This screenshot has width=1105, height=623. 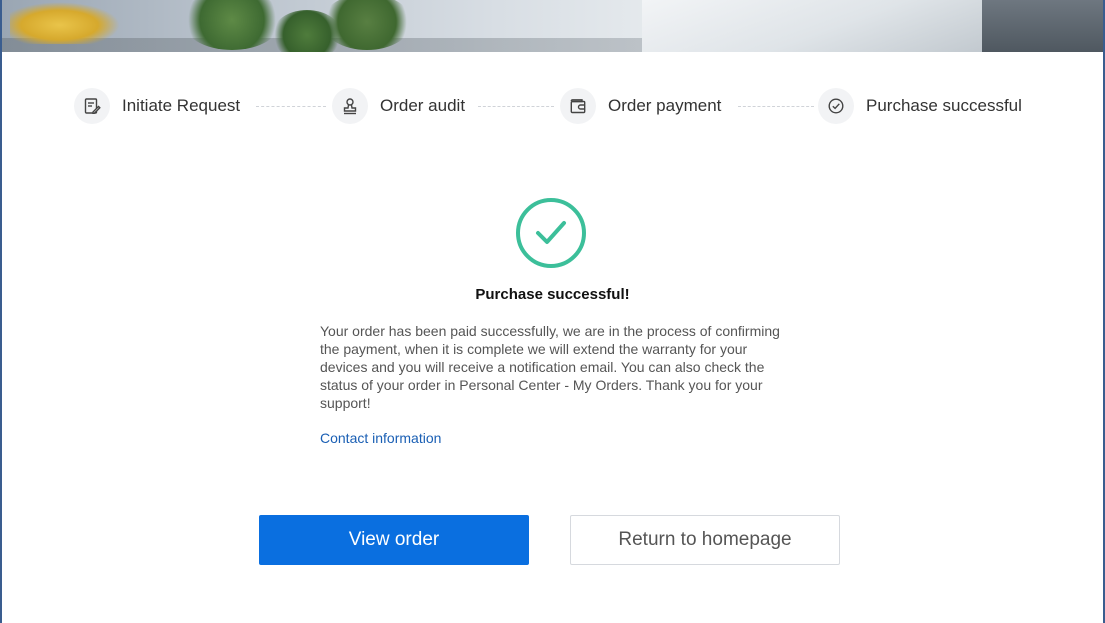 What do you see at coordinates (705, 540) in the screenshot?
I see `return-to-homepage-button: Return to homepage` at bounding box center [705, 540].